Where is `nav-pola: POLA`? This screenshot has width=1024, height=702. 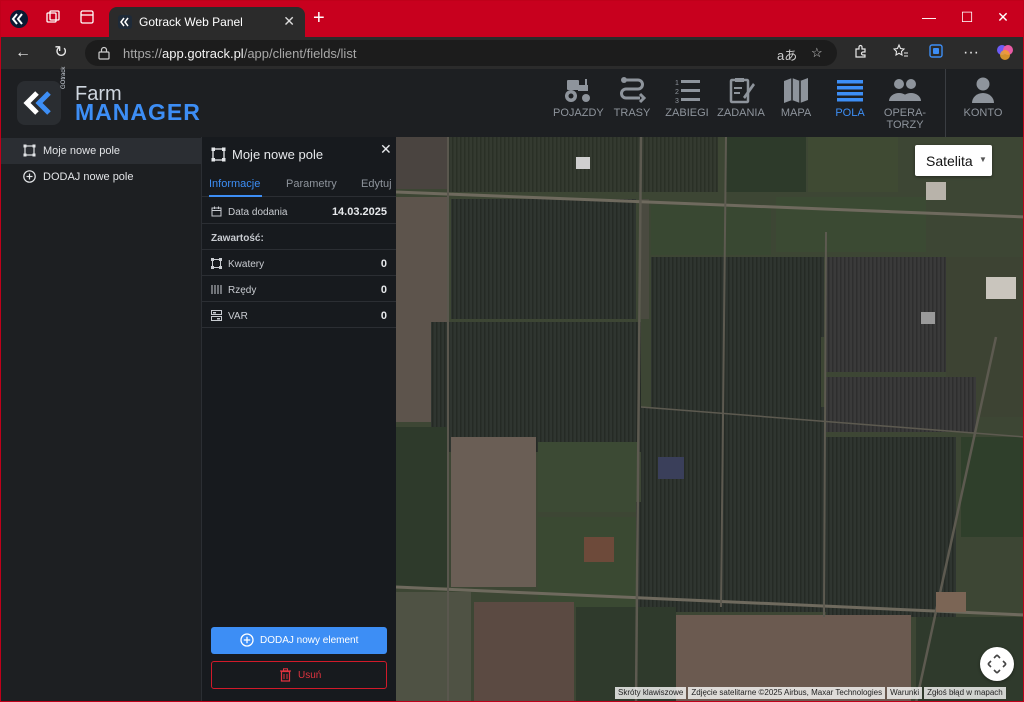
nav-pola: POLA is located at coordinates (850, 105).